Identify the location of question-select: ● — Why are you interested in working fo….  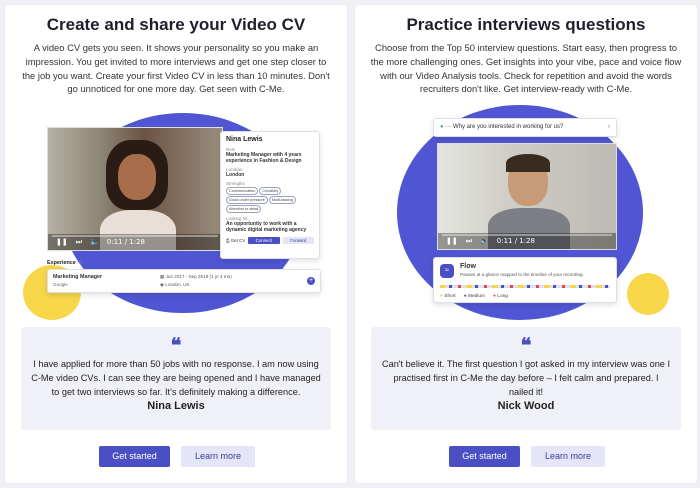
(525, 127).